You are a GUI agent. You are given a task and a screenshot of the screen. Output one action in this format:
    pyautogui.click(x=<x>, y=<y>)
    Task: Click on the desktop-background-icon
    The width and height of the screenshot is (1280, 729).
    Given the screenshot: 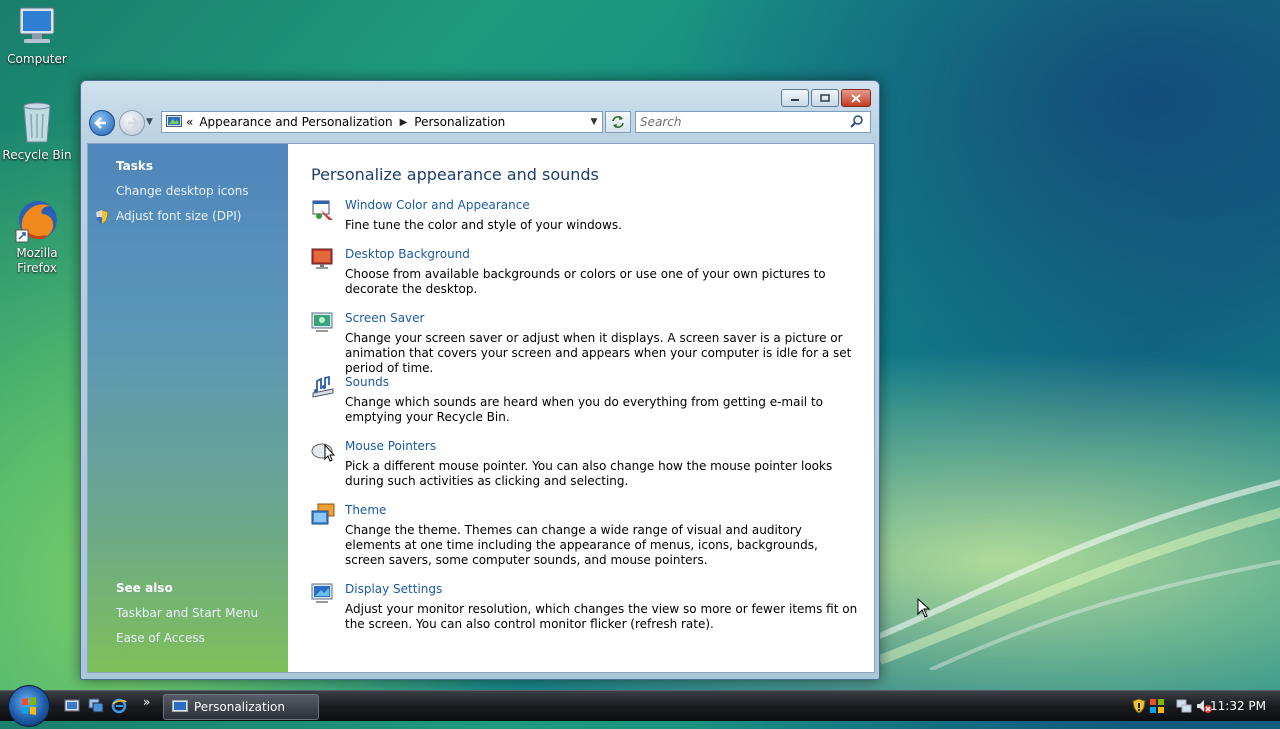 What is the action you would take?
    pyautogui.click(x=322, y=258)
    